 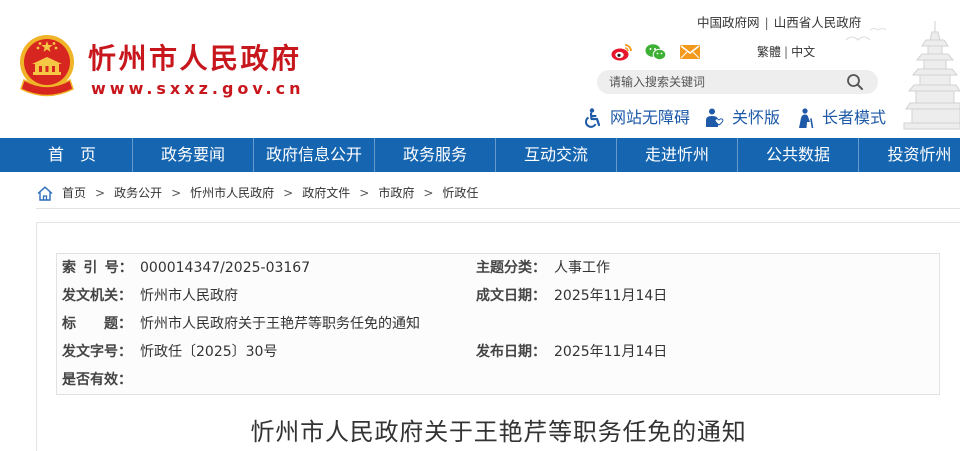 I want to click on care-mode-label: 关怀版, so click(x=756, y=117).